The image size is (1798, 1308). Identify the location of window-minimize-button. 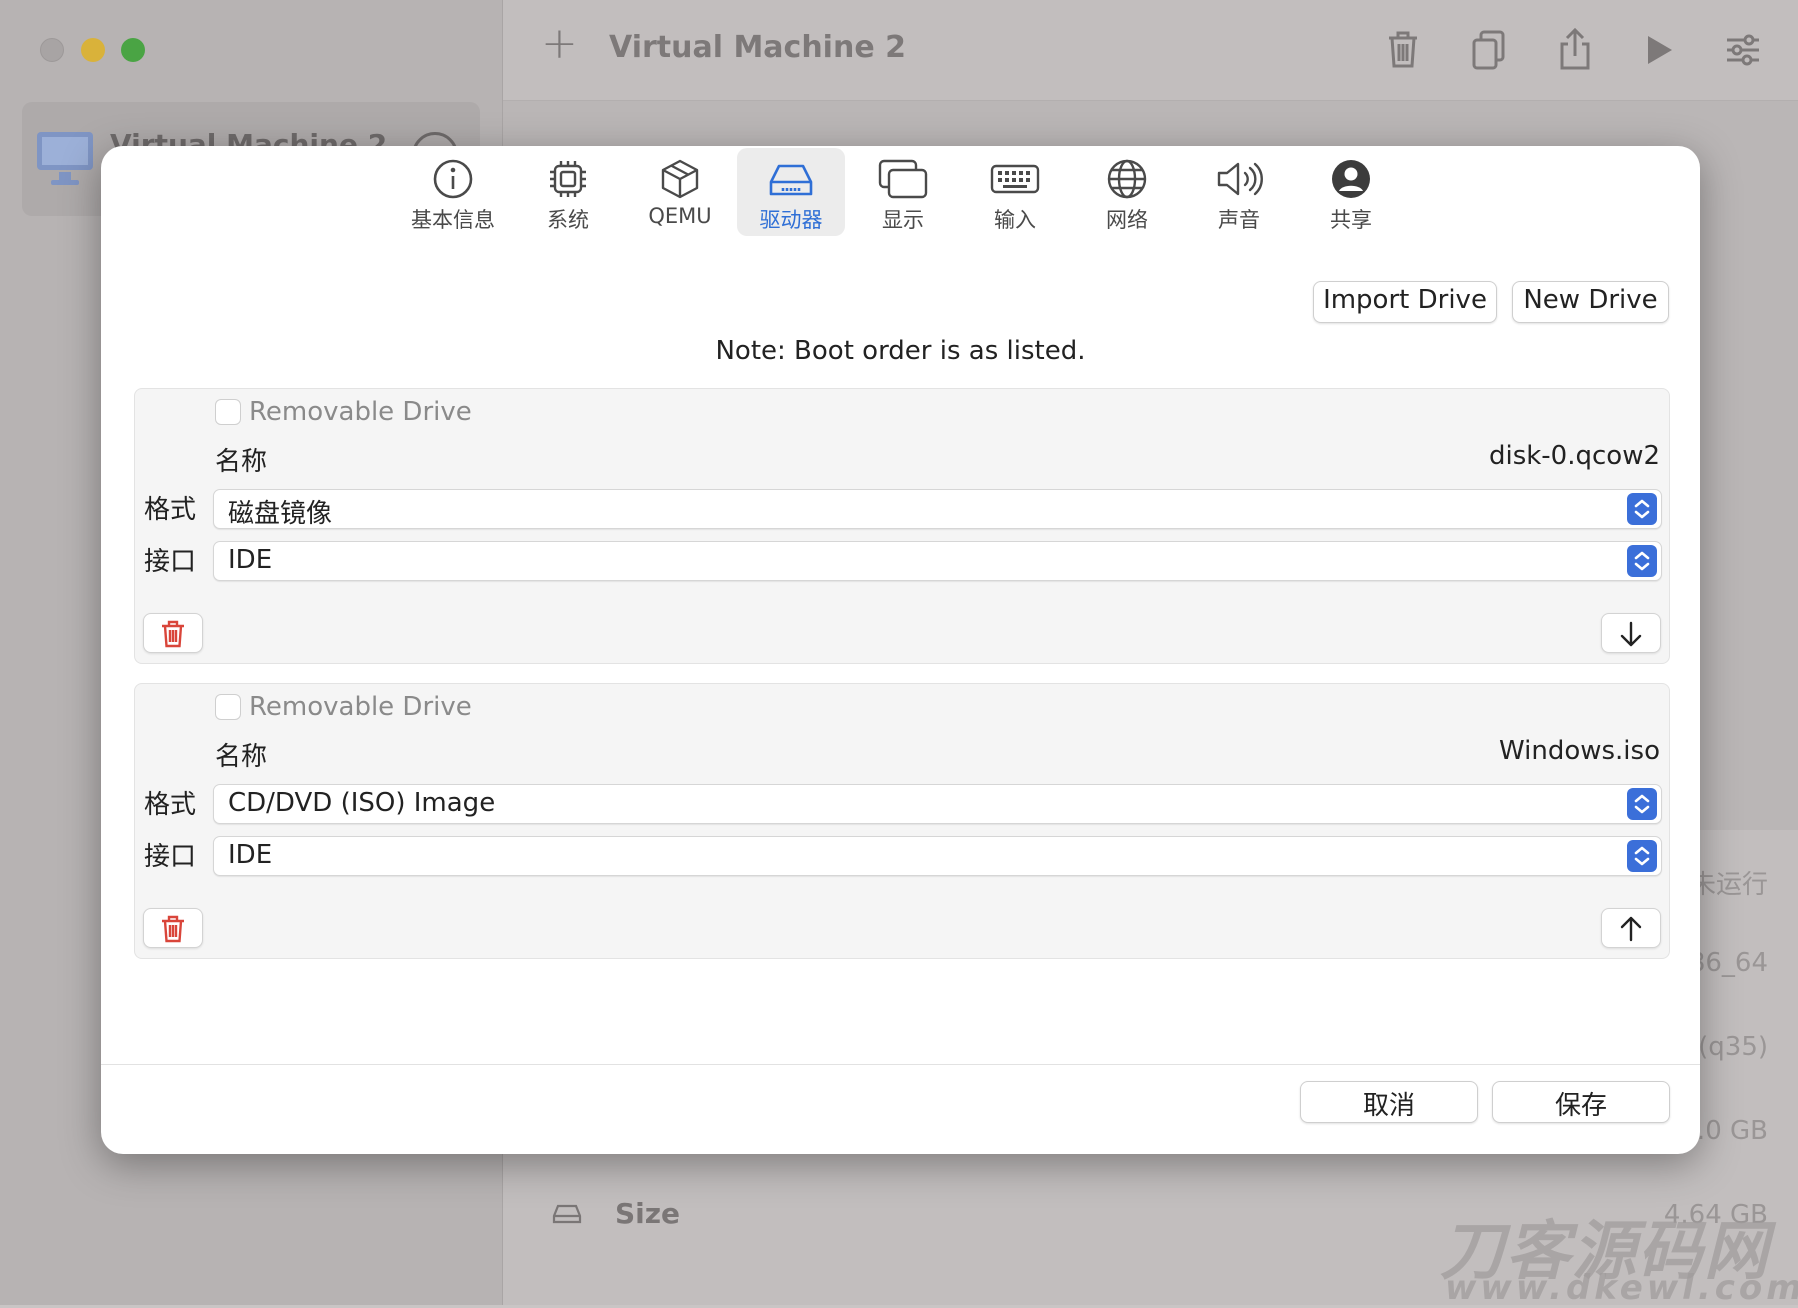
(93, 50).